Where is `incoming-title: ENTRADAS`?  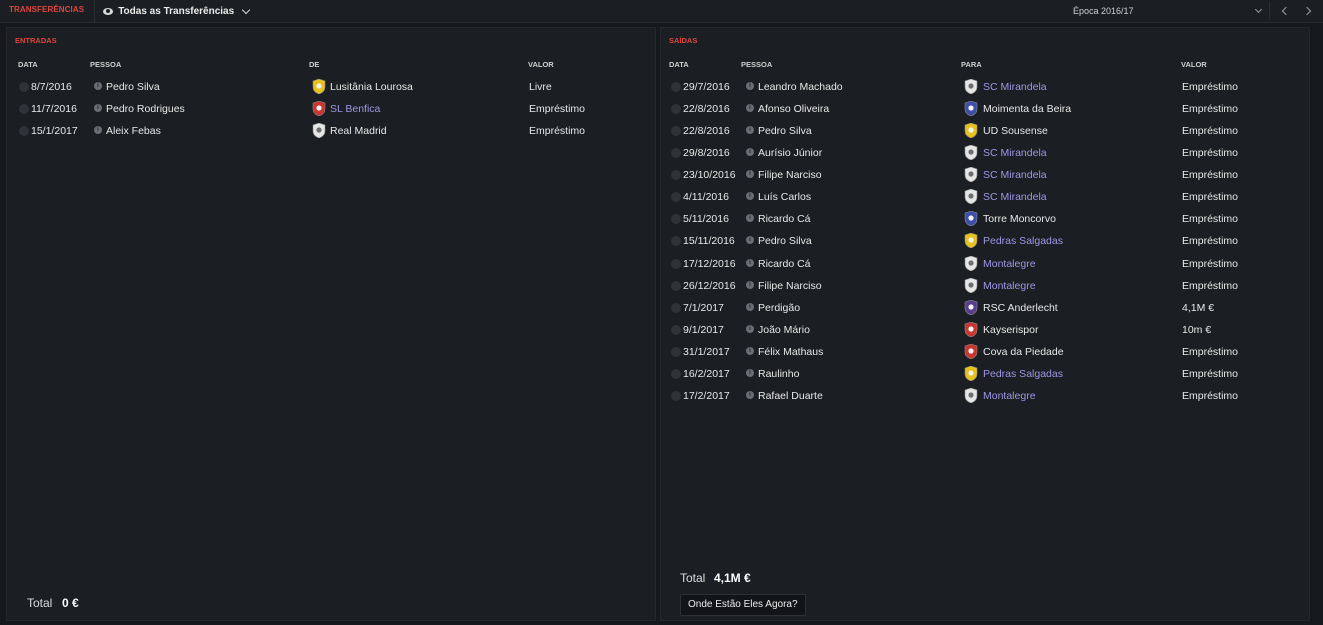
incoming-title: ENTRADAS is located at coordinates (36, 40).